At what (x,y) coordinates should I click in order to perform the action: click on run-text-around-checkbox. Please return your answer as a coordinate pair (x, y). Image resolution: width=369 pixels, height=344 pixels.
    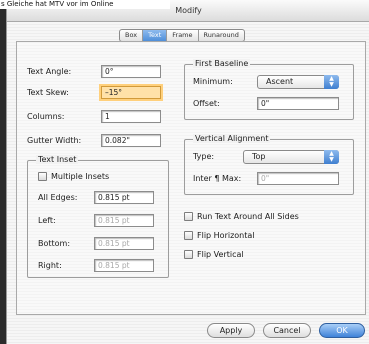
    Looking at the image, I should click on (188, 216).